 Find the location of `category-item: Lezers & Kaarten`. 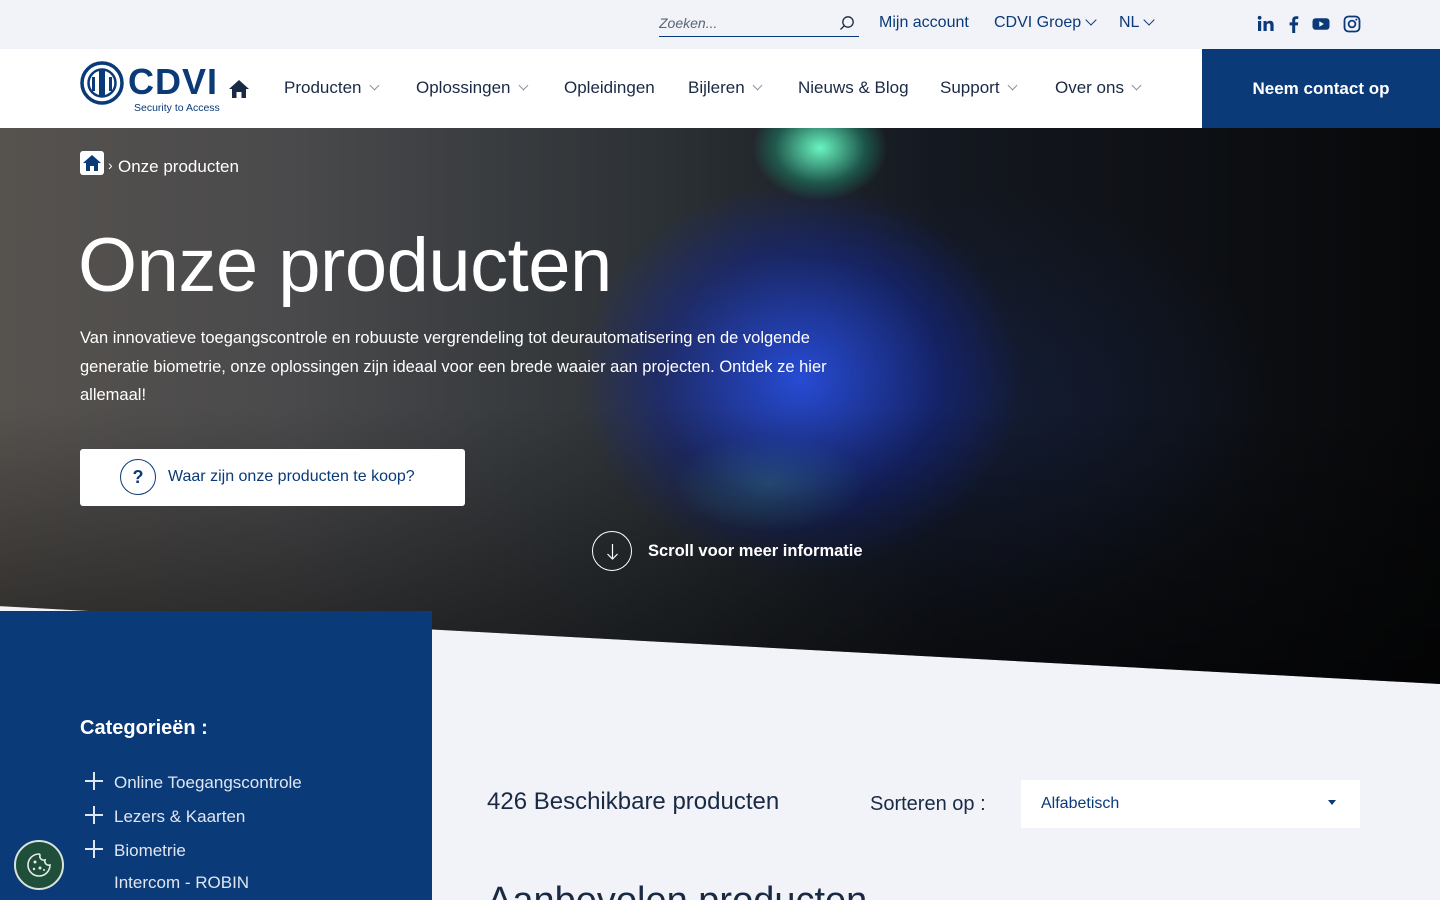

category-item: Lezers & Kaarten is located at coordinates (165, 816).